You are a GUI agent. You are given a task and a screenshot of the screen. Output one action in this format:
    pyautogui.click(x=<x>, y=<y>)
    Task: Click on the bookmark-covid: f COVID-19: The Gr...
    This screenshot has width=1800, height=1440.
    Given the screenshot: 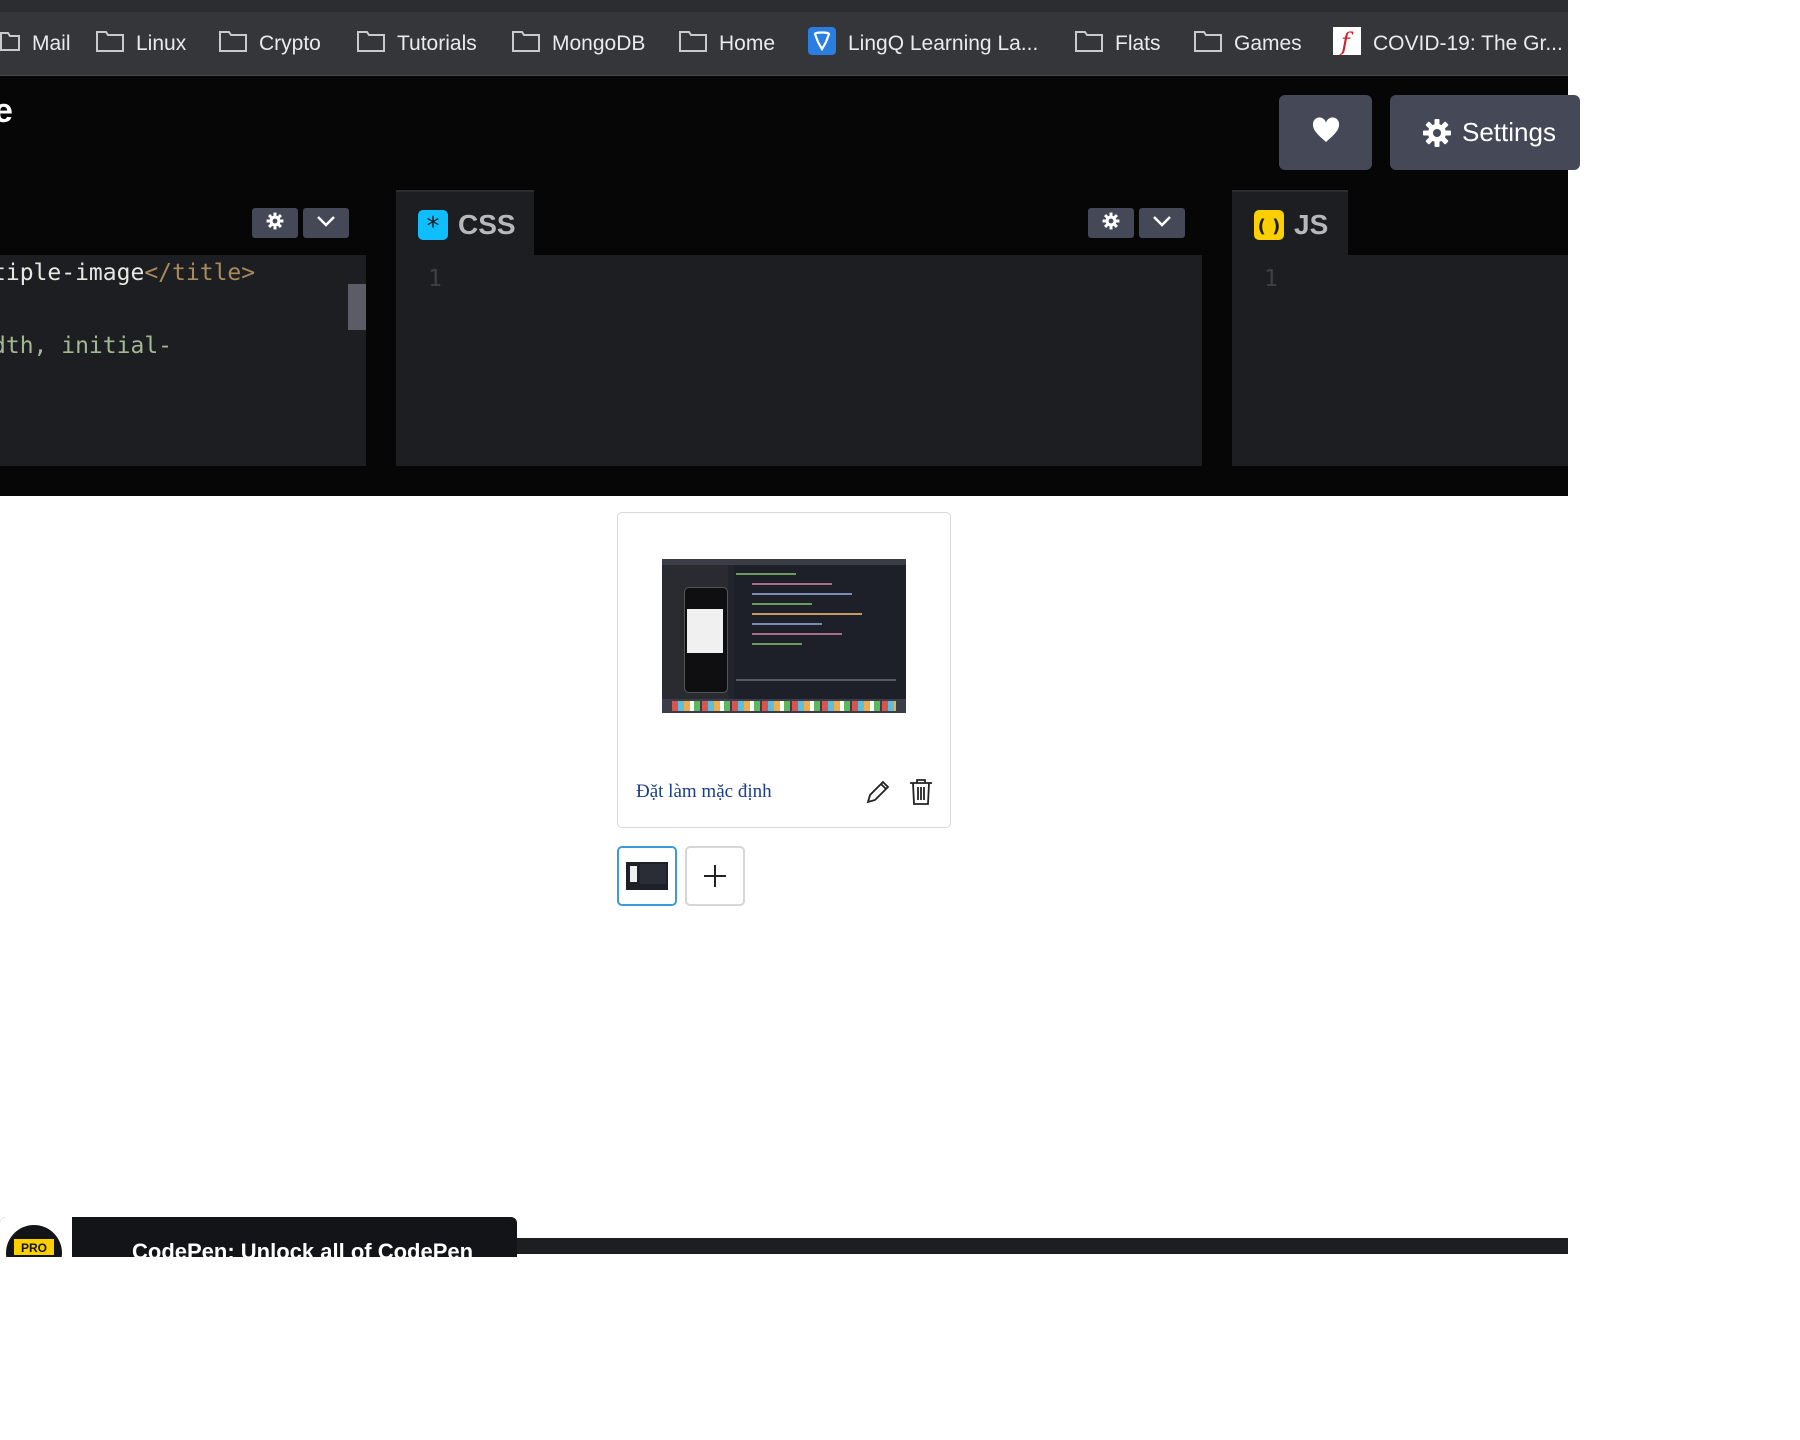 What is the action you would take?
    pyautogui.click(x=1448, y=43)
    